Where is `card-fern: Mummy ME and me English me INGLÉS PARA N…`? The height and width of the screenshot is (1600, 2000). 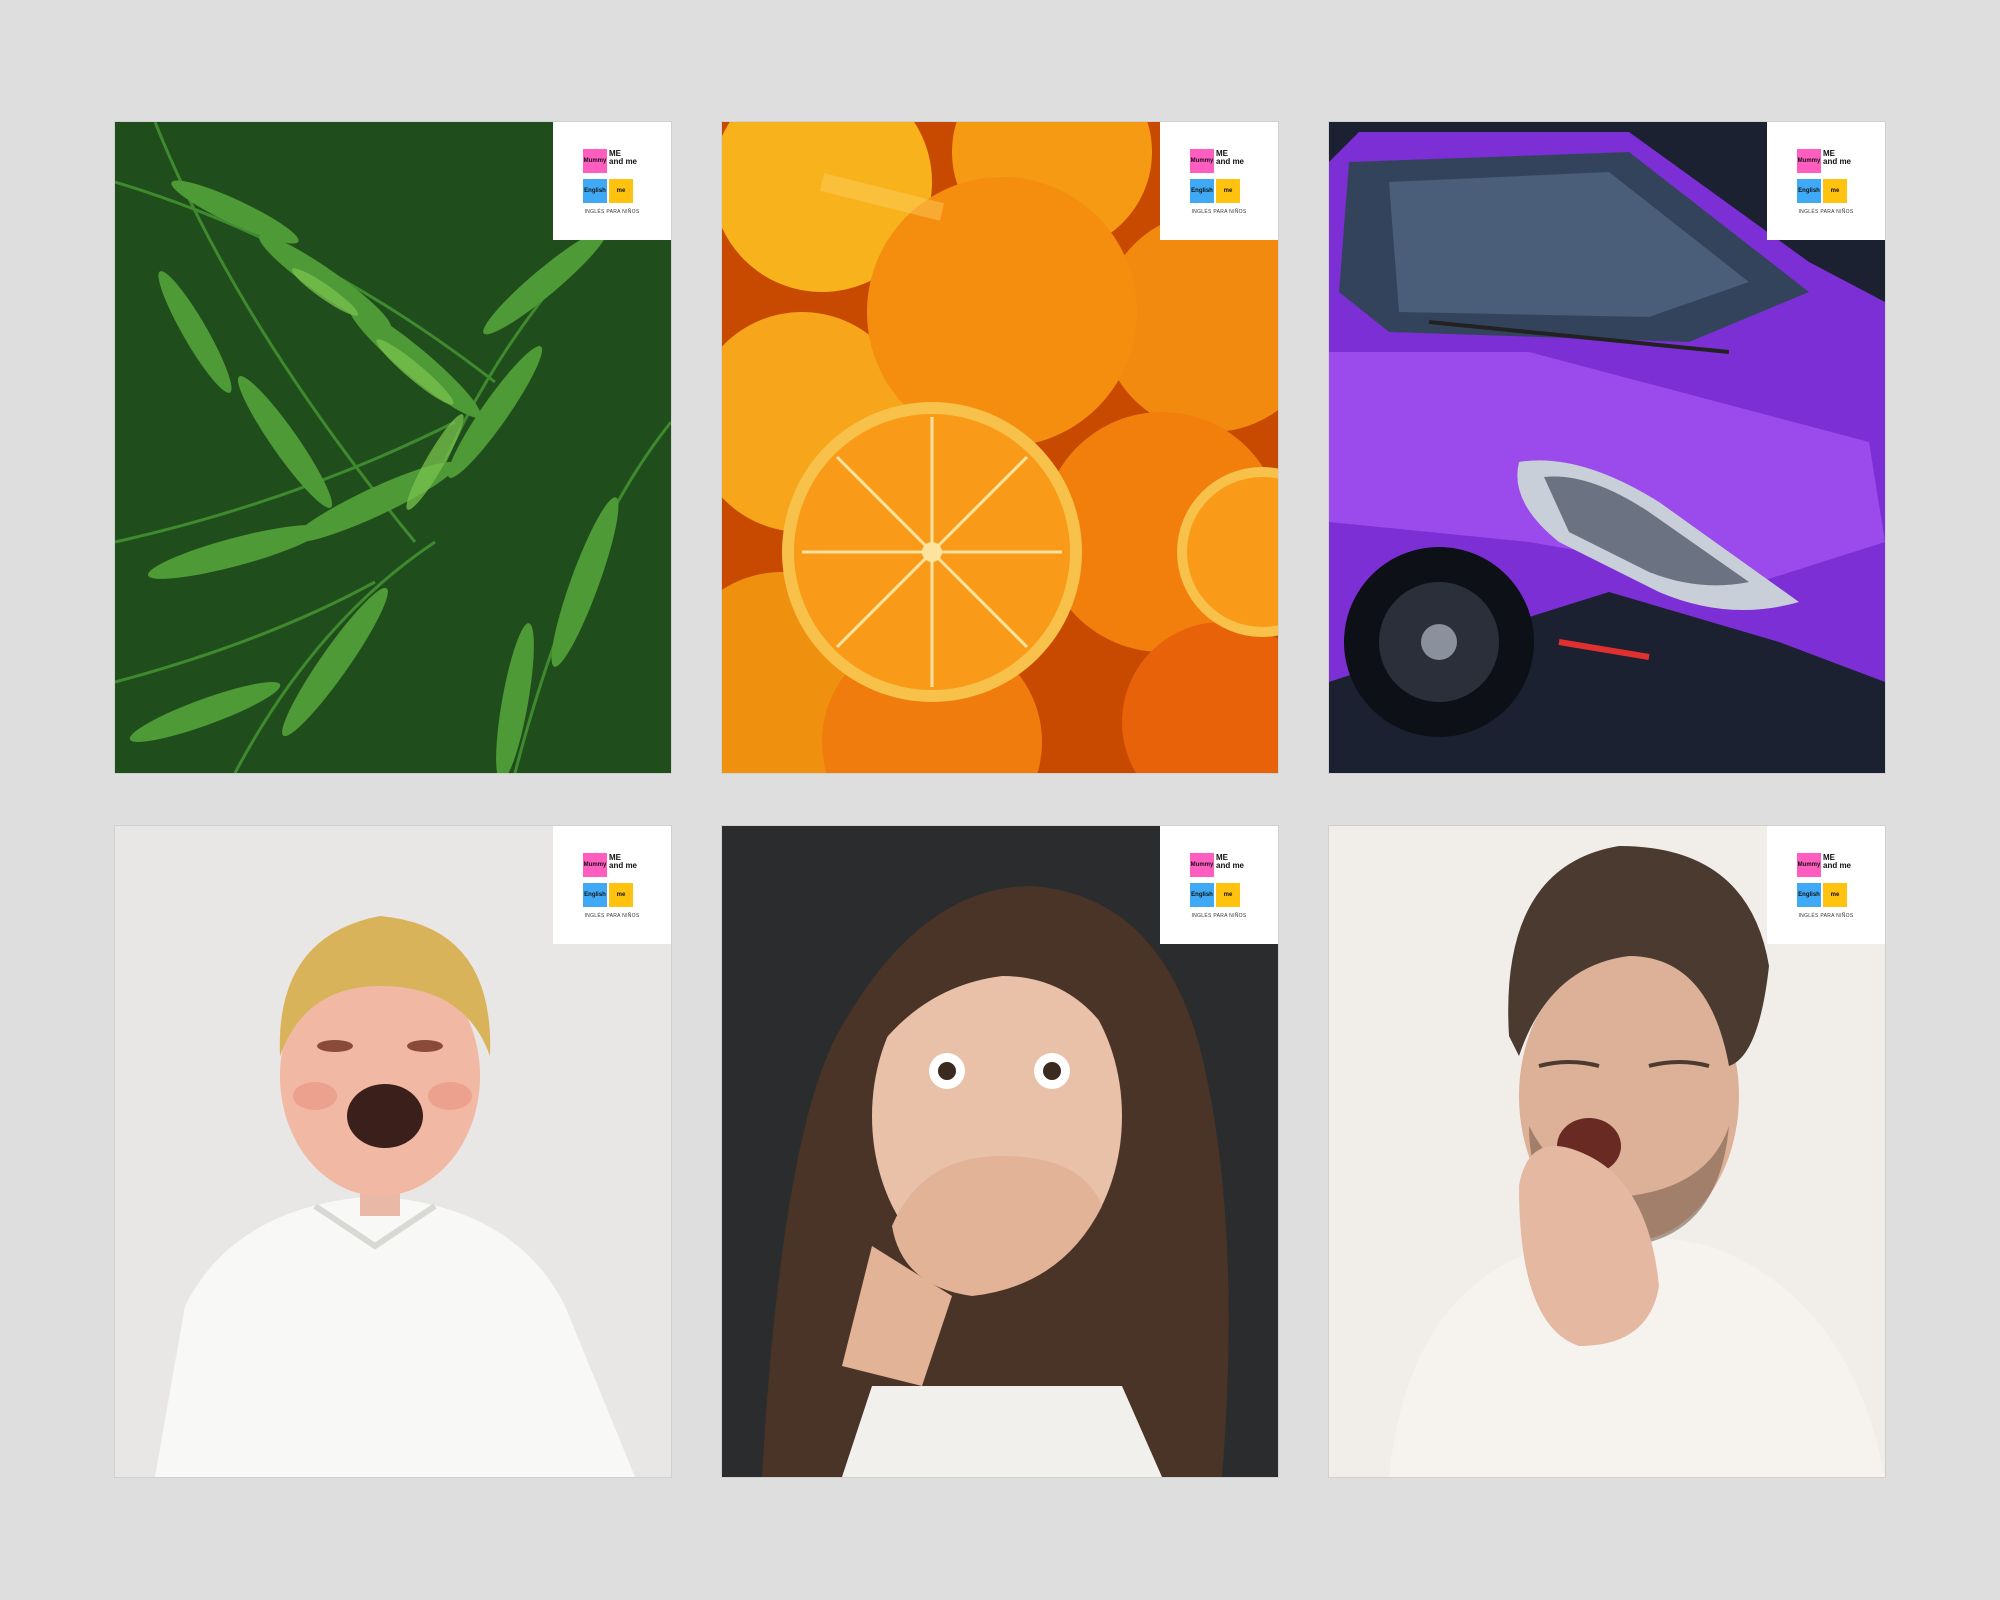
card-fern: Mummy ME and me English me INGLÉS PARA N… is located at coordinates (393, 447).